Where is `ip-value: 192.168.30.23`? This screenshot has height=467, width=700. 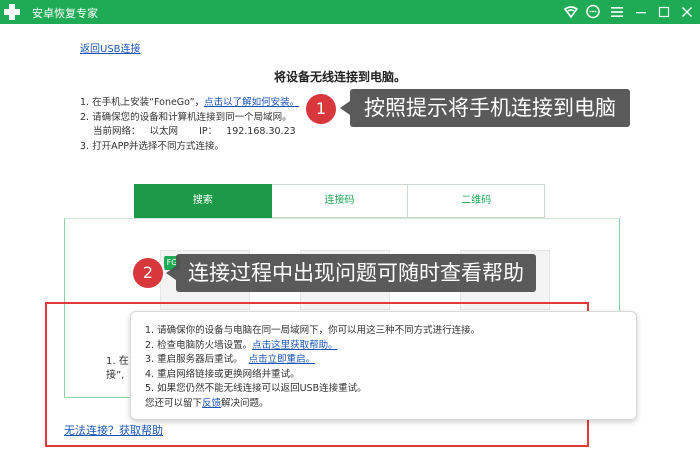 ip-value: 192.168.30.23 is located at coordinates (261, 131).